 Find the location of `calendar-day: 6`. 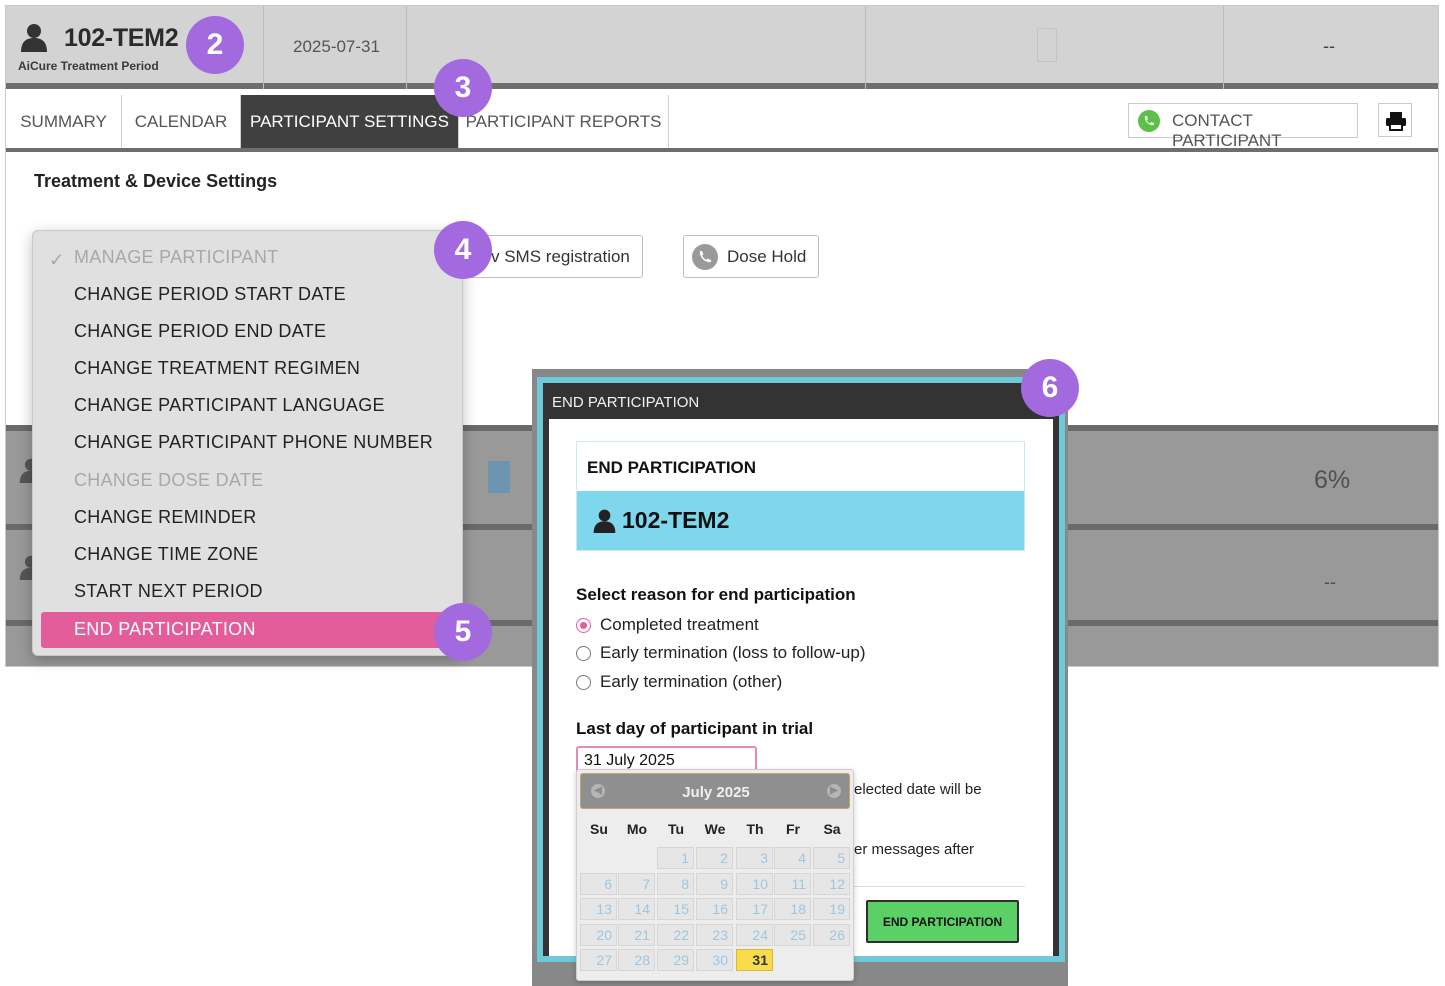

calendar-day: 6 is located at coordinates (598, 884).